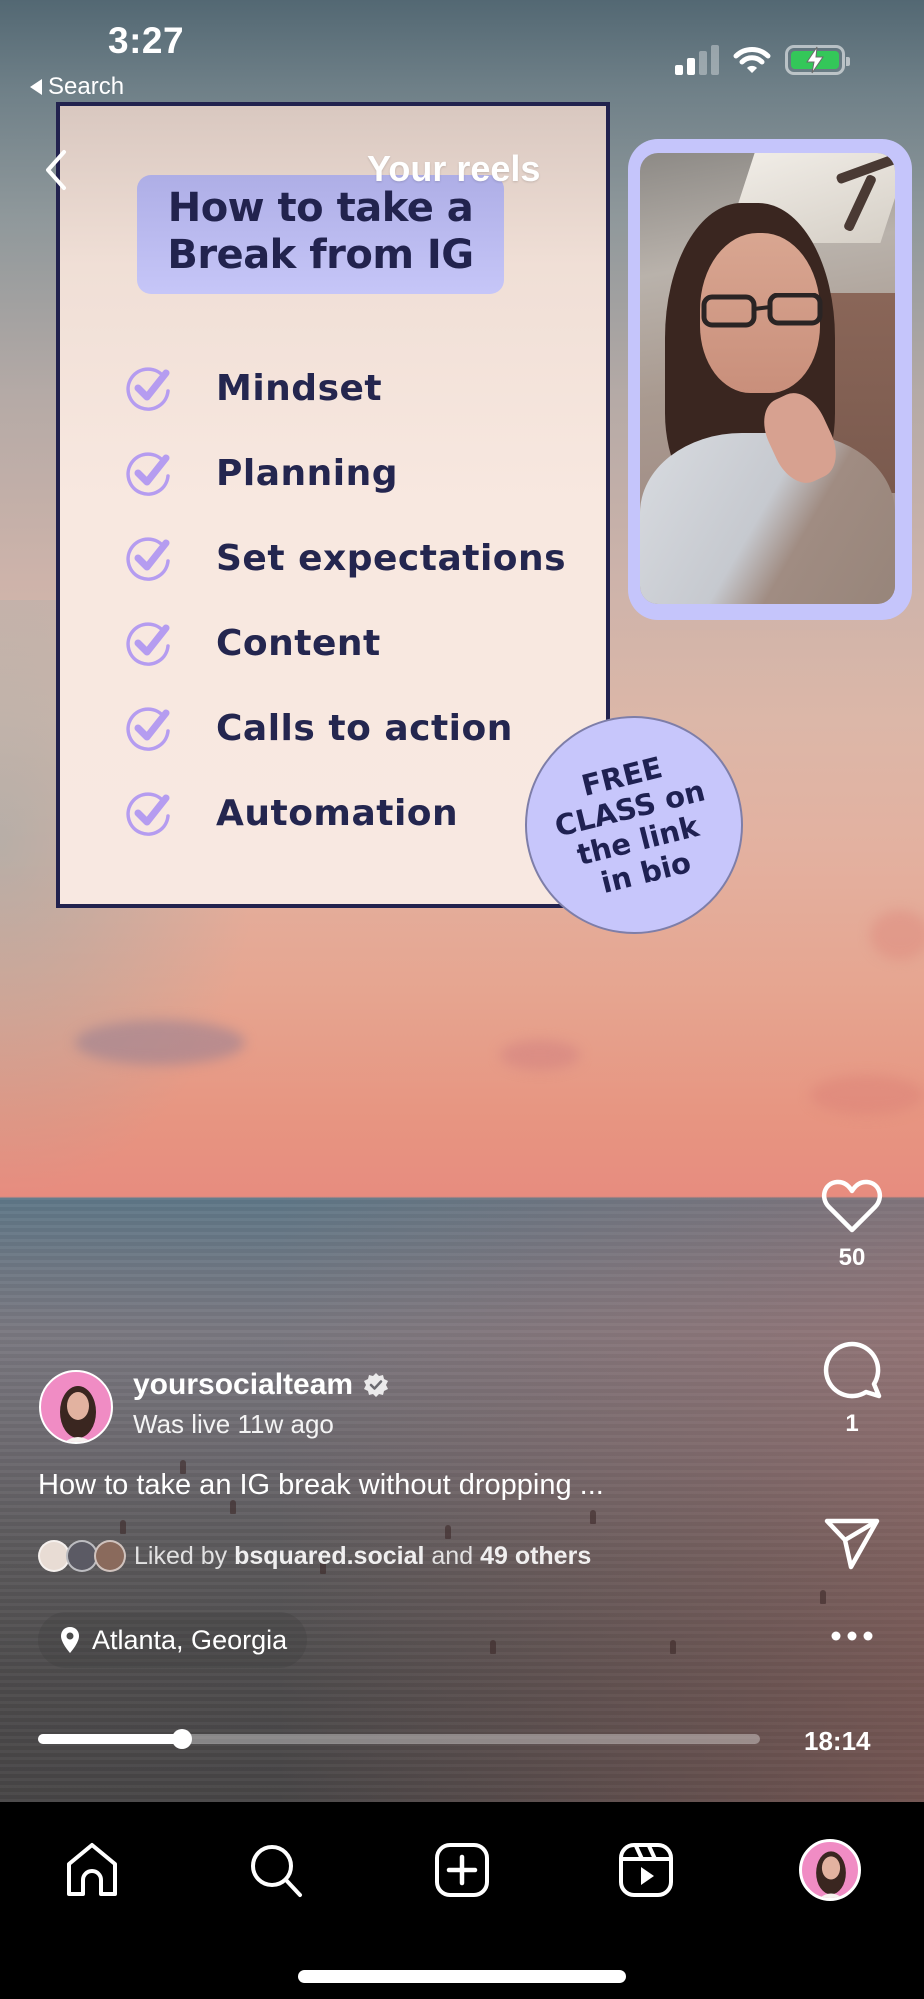 The image size is (924, 1999). I want to click on send-icon, so click(852, 1544).